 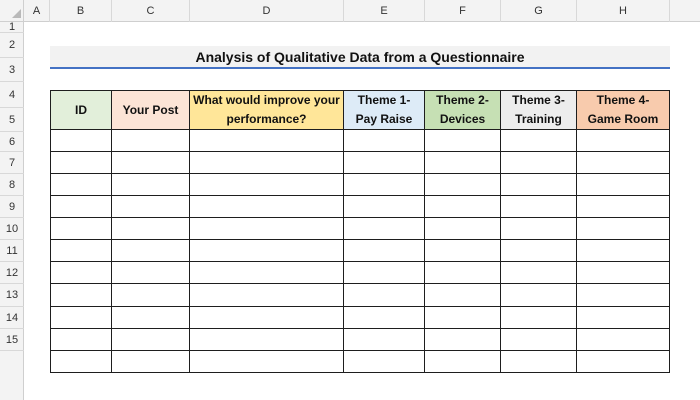 I want to click on column-header-h: H, so click(x=623, y=11).